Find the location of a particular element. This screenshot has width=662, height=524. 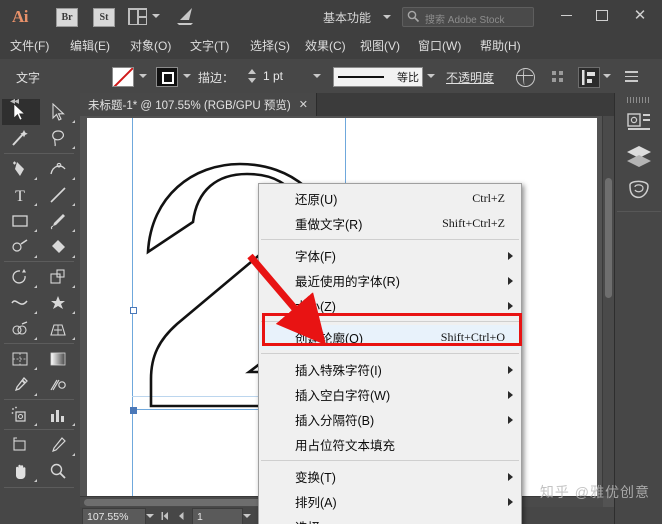

menu-item-insert-special-character: 插入特殊字符(I) is located at coordinates (390, 369).